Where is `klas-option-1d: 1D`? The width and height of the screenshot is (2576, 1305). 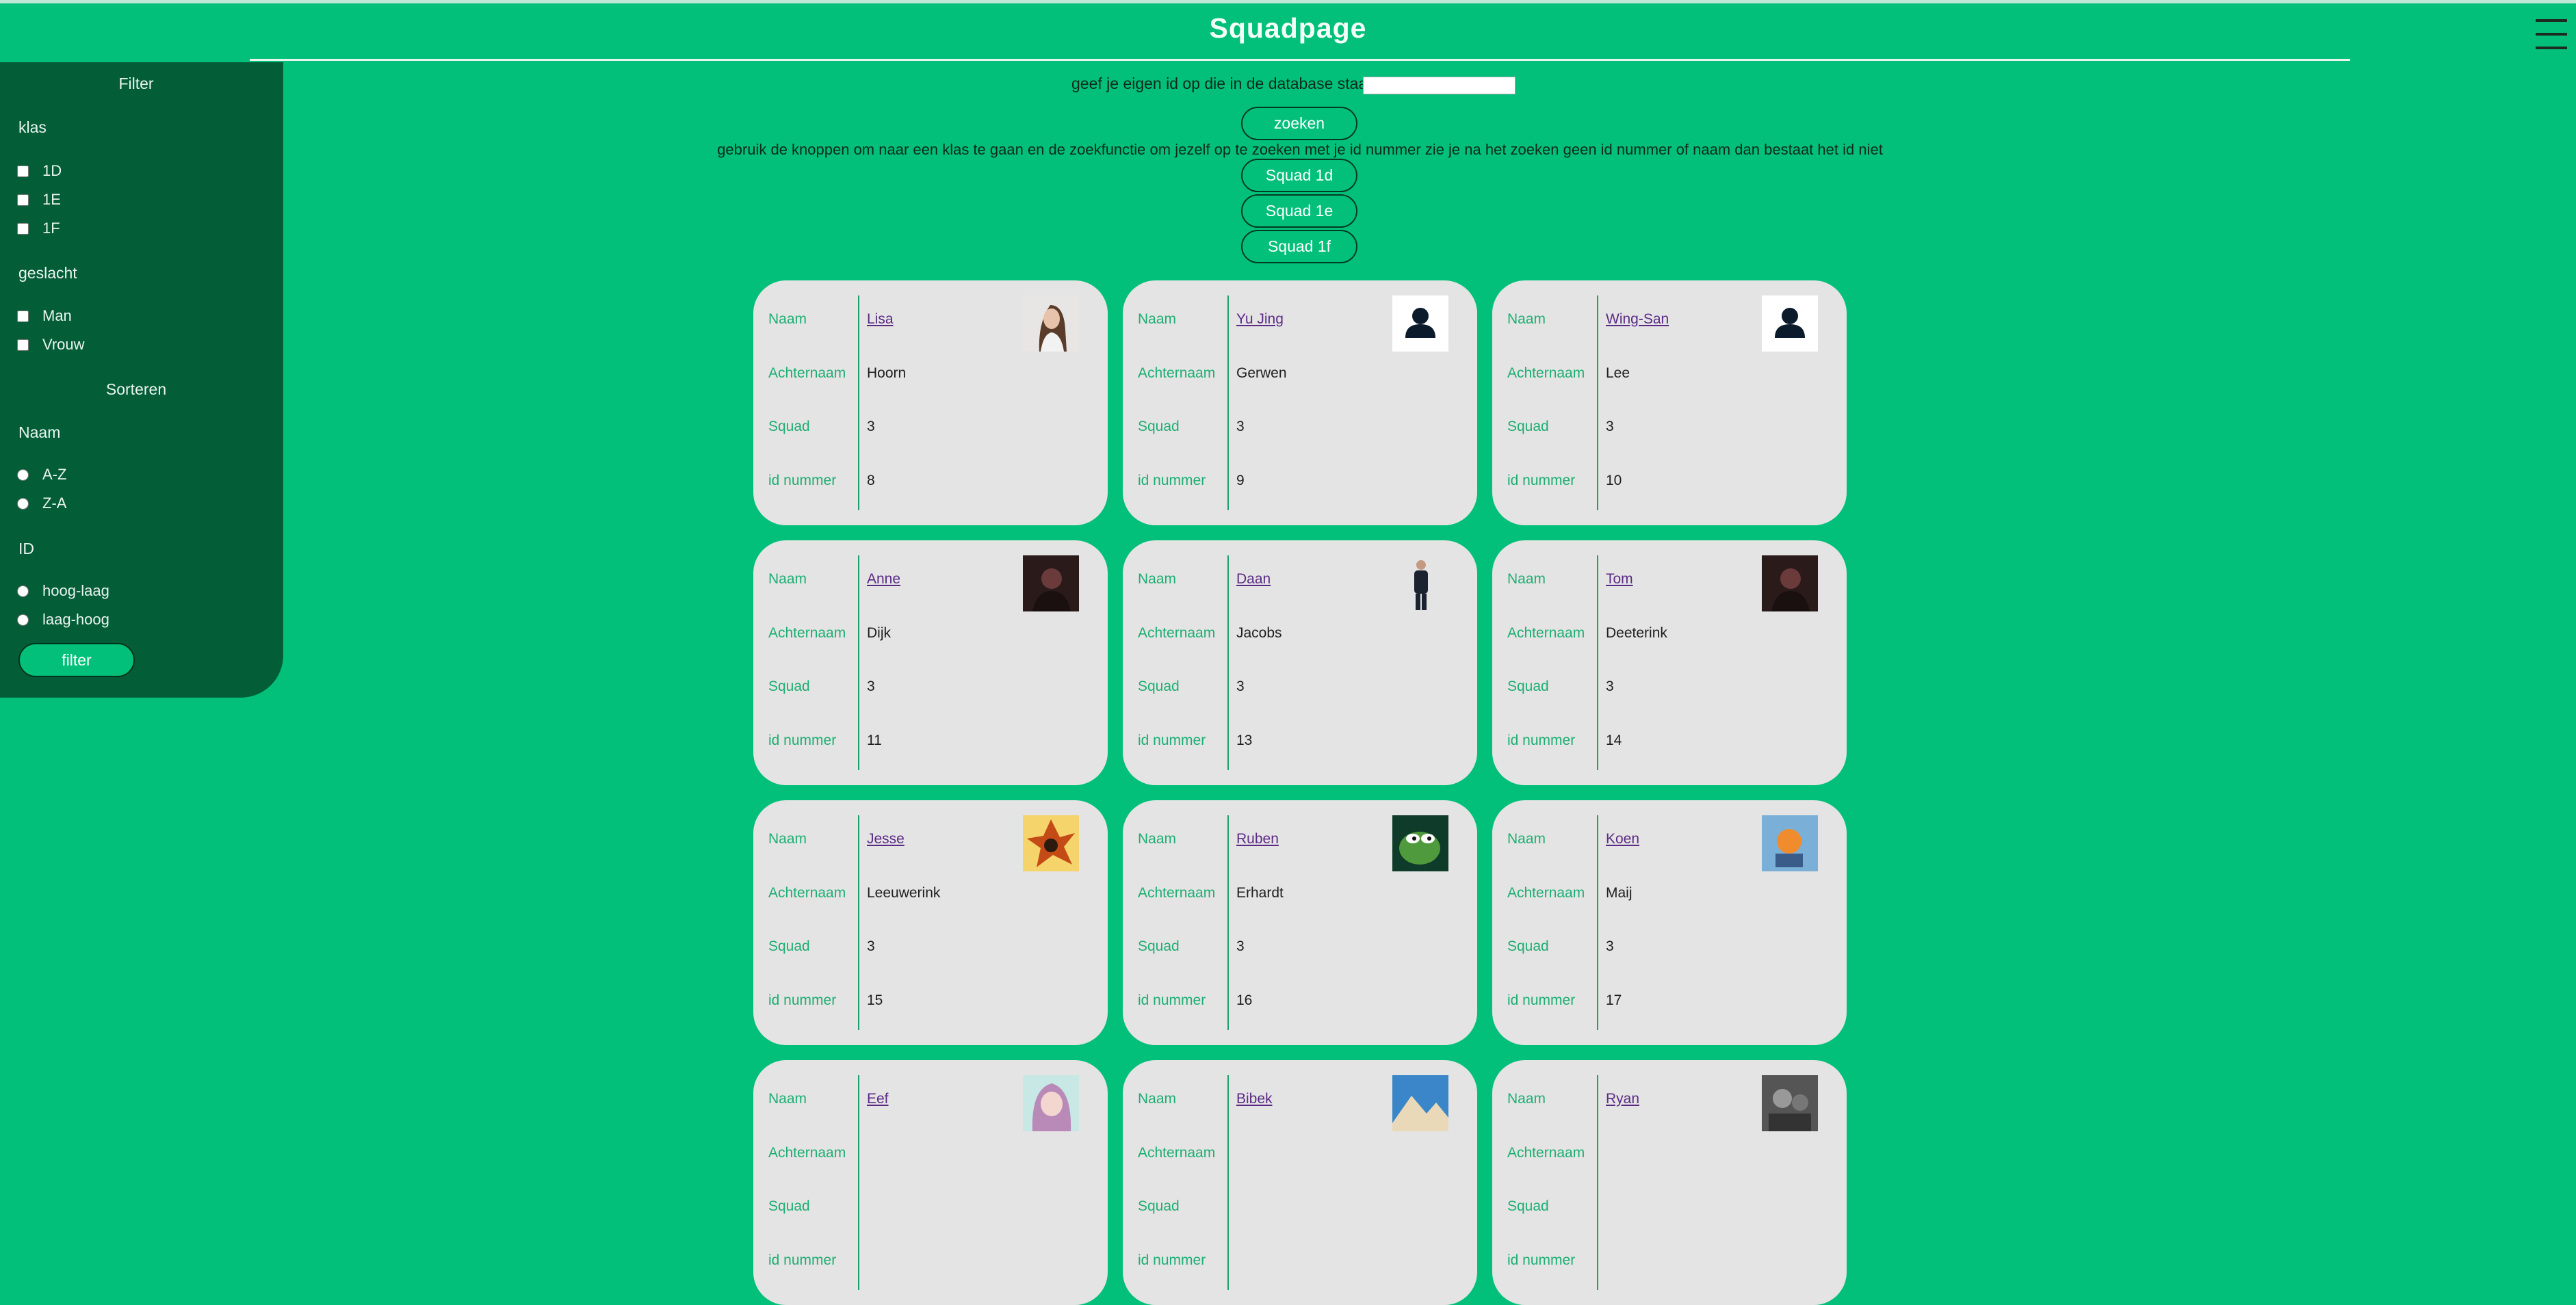
klas-option-1d: 1D is located at coordinates (39, 171).